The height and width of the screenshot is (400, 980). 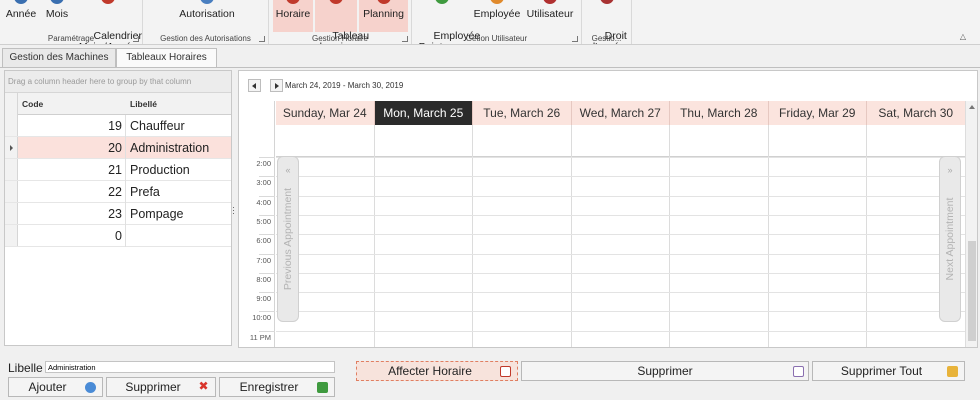 What do you see at coordinates (972, 291) in the screenshot?
I see `scroll-thumb` at bounding box center [972, 291].